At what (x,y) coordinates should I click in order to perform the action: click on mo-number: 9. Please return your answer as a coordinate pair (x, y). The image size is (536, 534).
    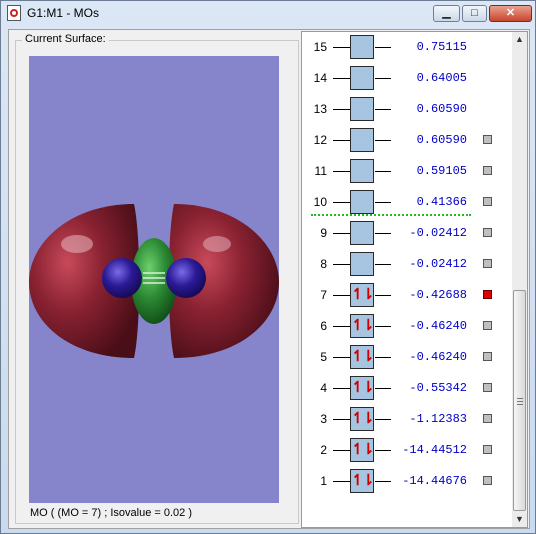
    Looking at the image, I should click on (323, 233).